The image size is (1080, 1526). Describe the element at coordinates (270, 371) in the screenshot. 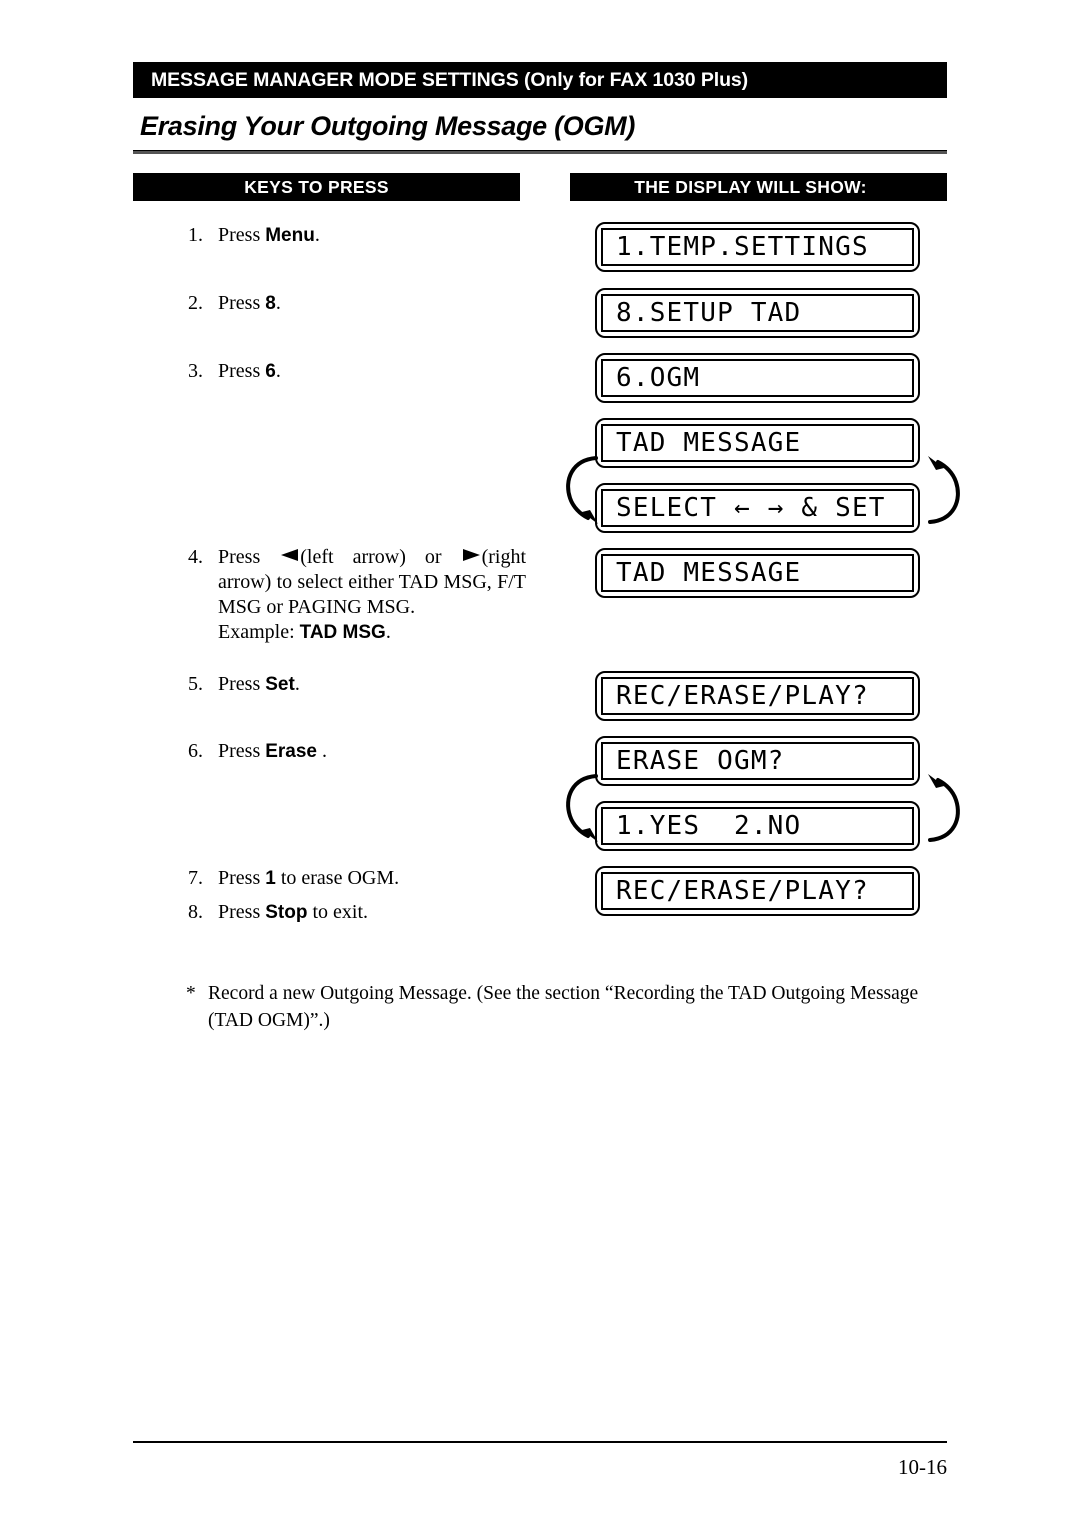

I see `step-3-key: 6` at that location.